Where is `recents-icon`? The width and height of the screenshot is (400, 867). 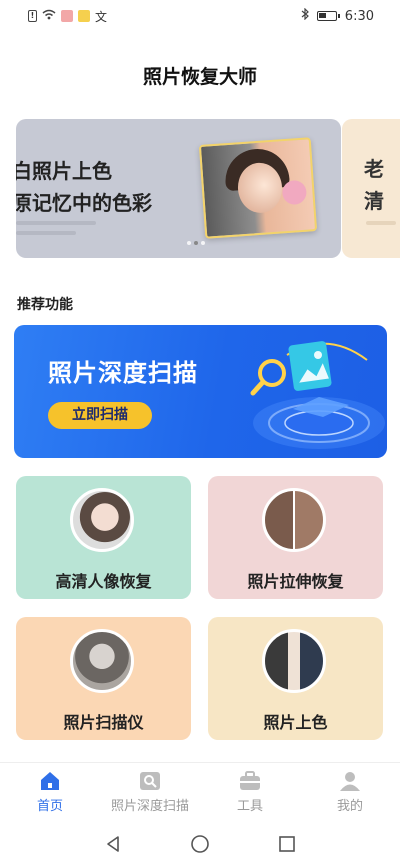
recents-icon is located at coordinates (287, 844).